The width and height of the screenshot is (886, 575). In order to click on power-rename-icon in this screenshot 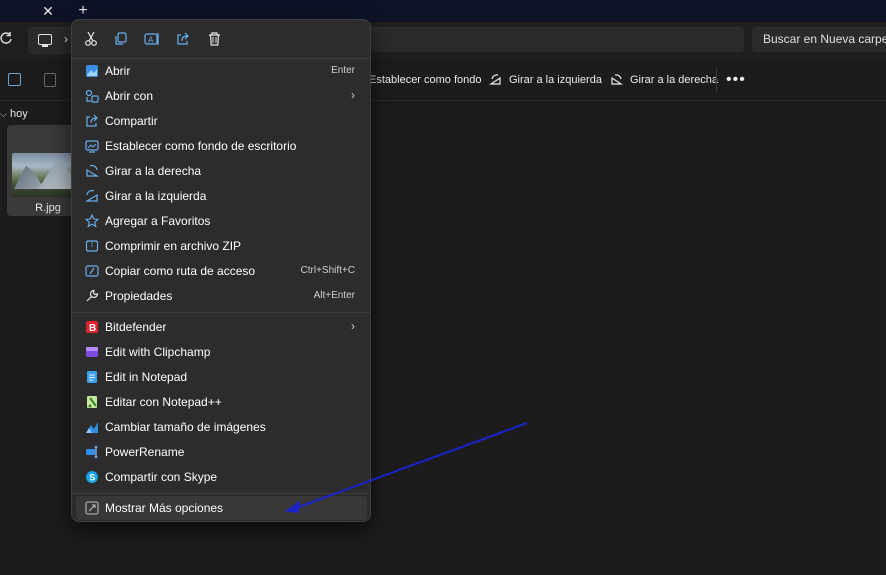, I will do `click(92, 452)`.